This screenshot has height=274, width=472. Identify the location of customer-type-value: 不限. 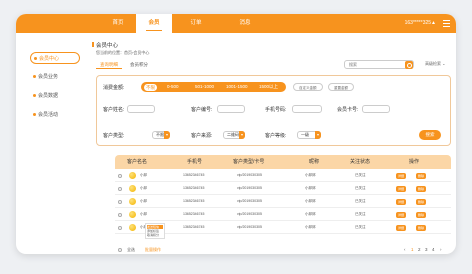
(160, 134).